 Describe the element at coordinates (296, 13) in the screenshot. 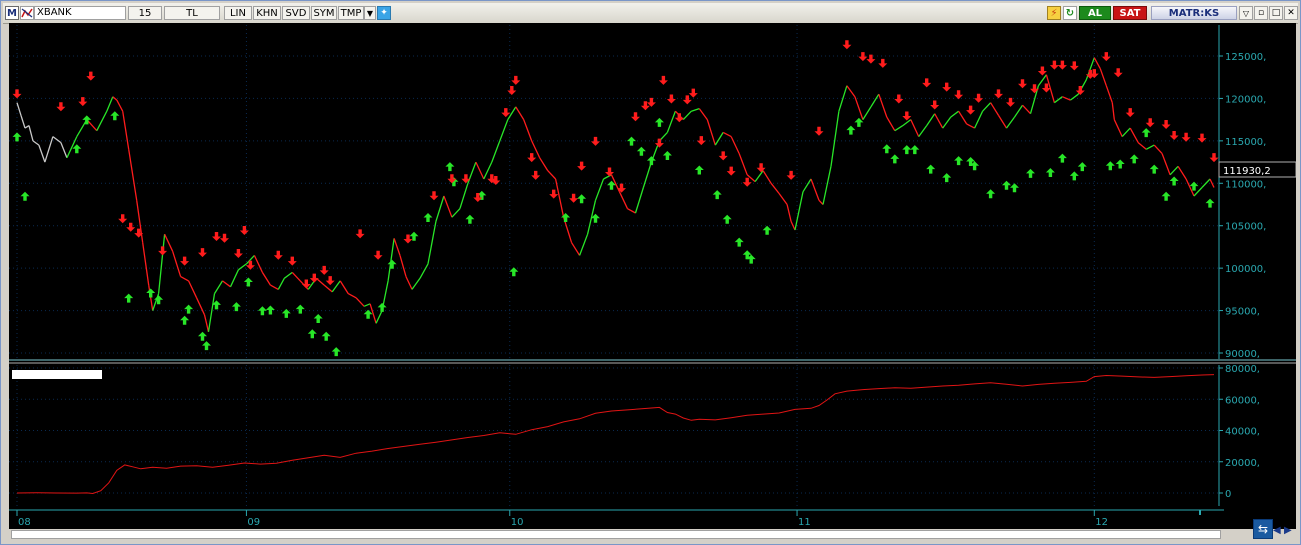

I see `svd-button: SVD` at that location.